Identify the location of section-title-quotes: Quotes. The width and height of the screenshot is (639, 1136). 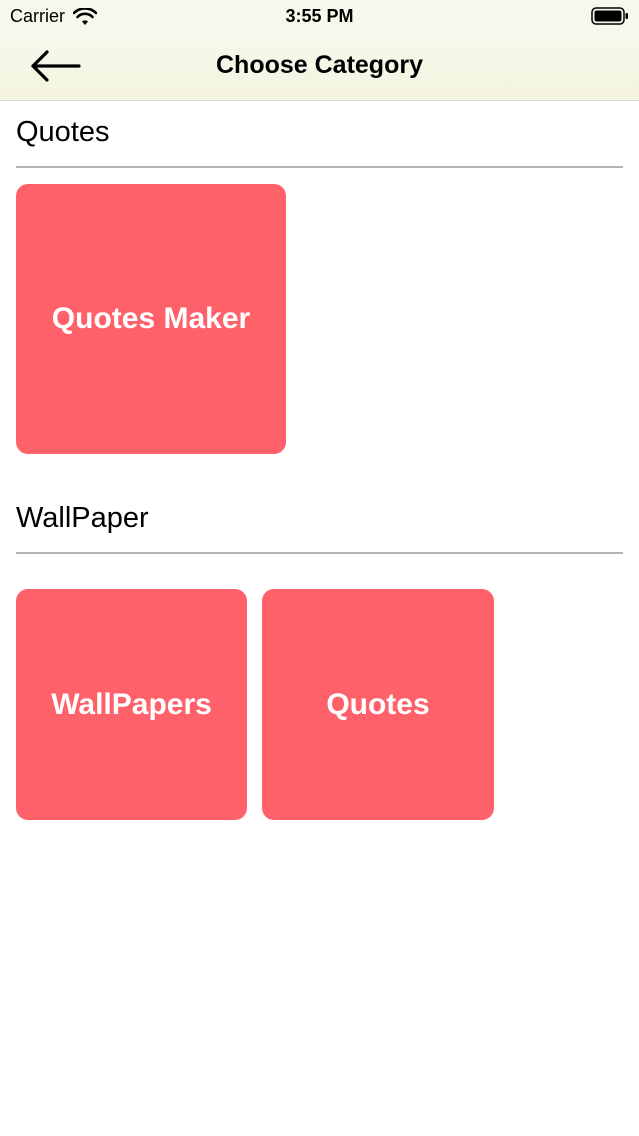
(63, 132).